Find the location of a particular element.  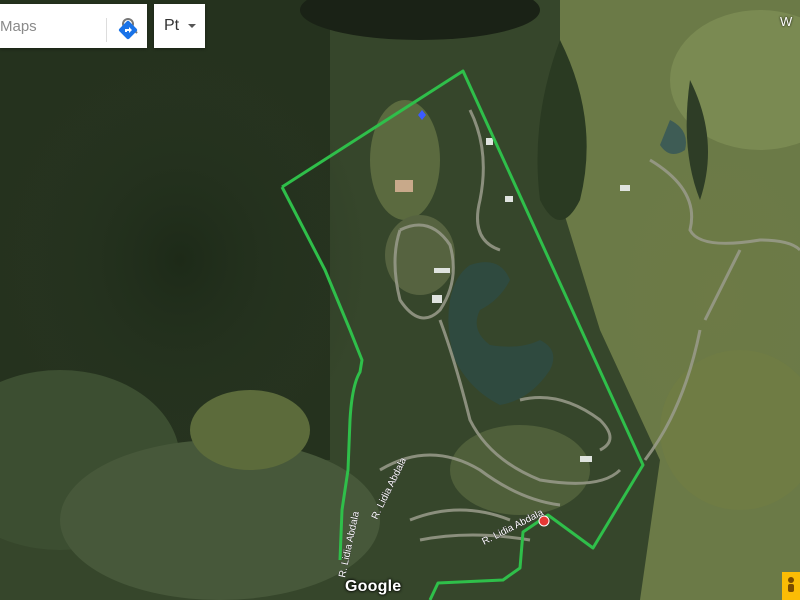

directions-button is located at coordinates (127, 30).